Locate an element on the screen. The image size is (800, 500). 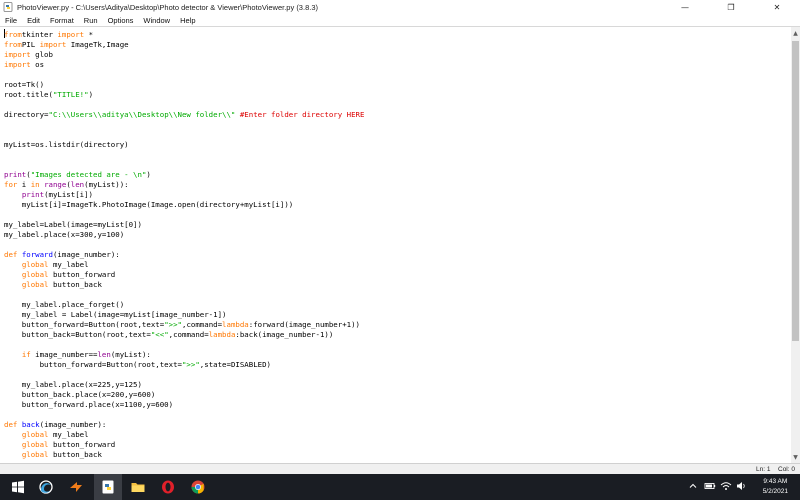
menu-run: Run is located at coordinates (91, 20).